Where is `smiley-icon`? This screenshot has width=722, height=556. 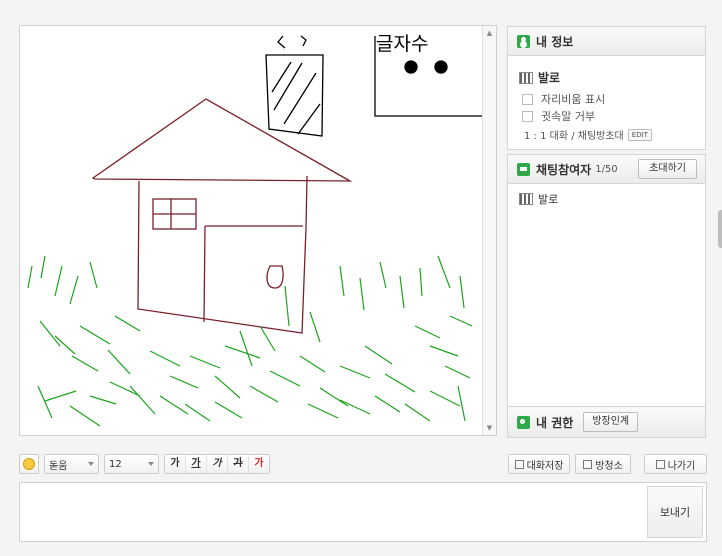 smiley-icon is located at coordinates (29, 464).